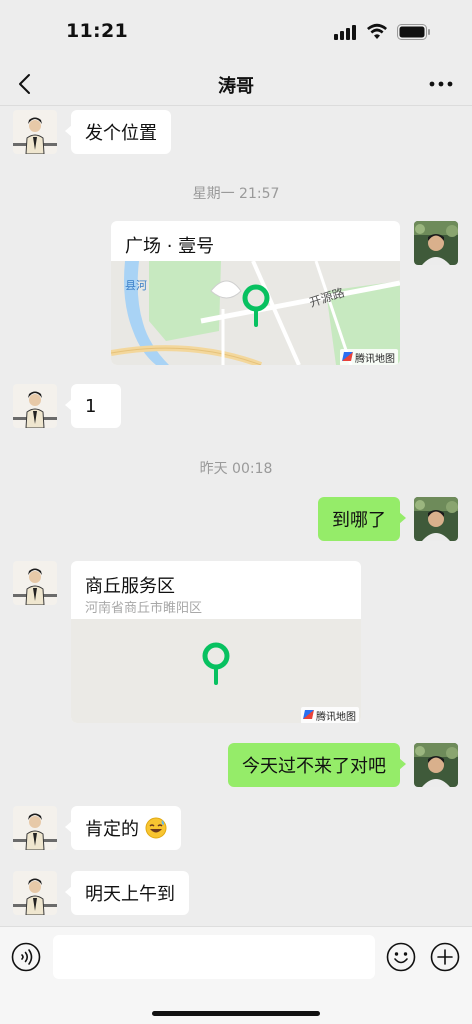 The height and width of the screenshot is (1024, 472). What do you see at coordinates (359, 520) in the screenshot?
I see `message-text: 到哪了` at bounding box center [359, 520].